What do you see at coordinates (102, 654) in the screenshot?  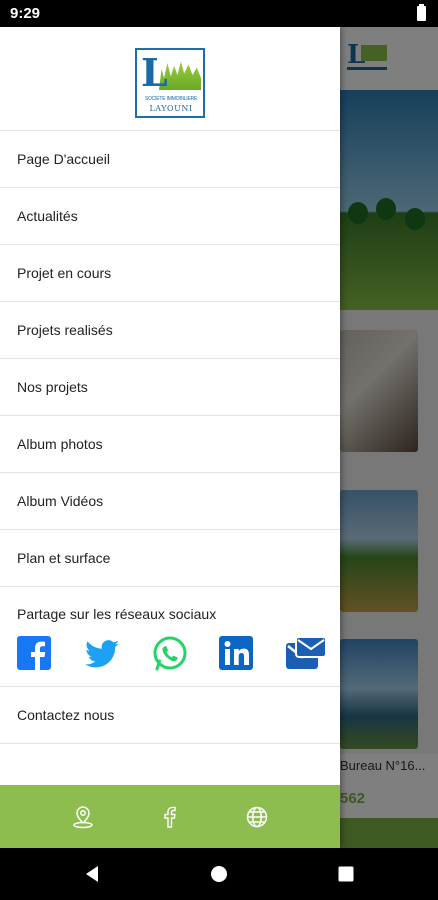 I see `twitter-icon` at bounding box center [102, 654].